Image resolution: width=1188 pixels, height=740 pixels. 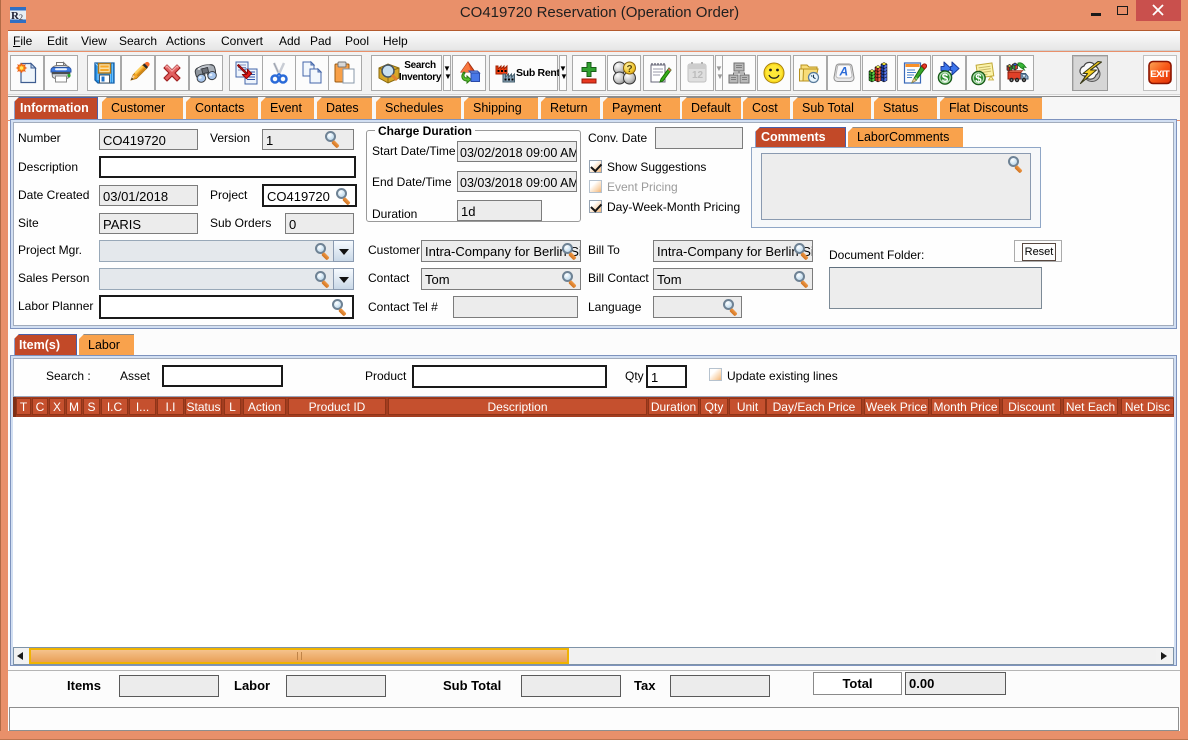 I want to click on svg-text: 12, so click(x=698, y=75).